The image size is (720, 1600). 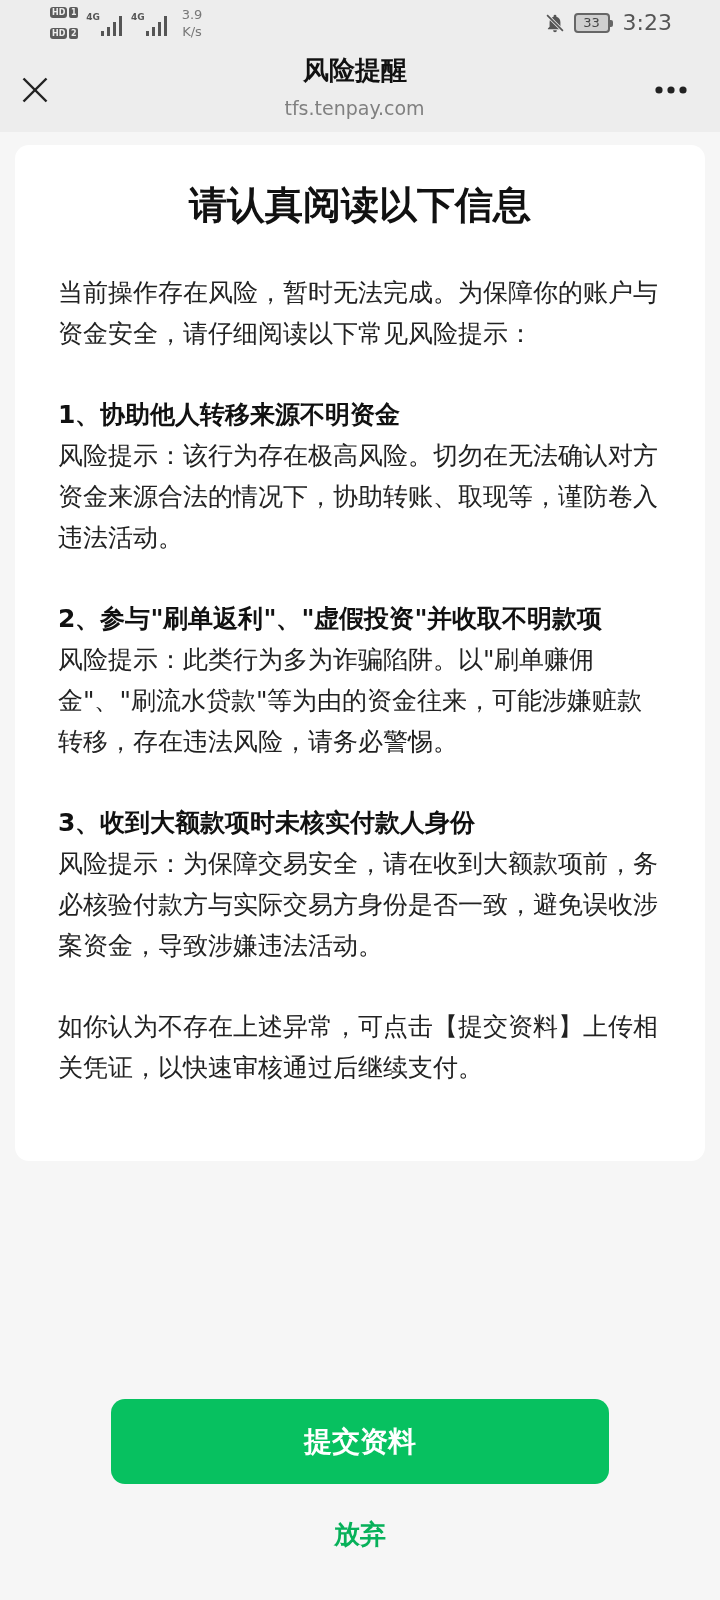 I want to click on closing-paragraph: 如你认为不存在上述异常，可点击【提交资料】上传相关凭证，以快速审核通过后继续支付。, so click(x=358, y=1047).